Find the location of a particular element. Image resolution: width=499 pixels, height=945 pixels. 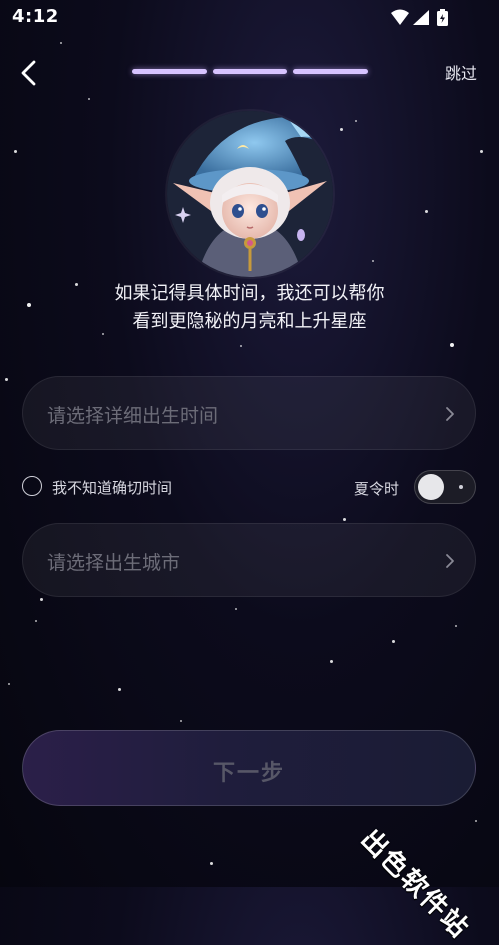

signal-icon is located at coordinates (421, 17).